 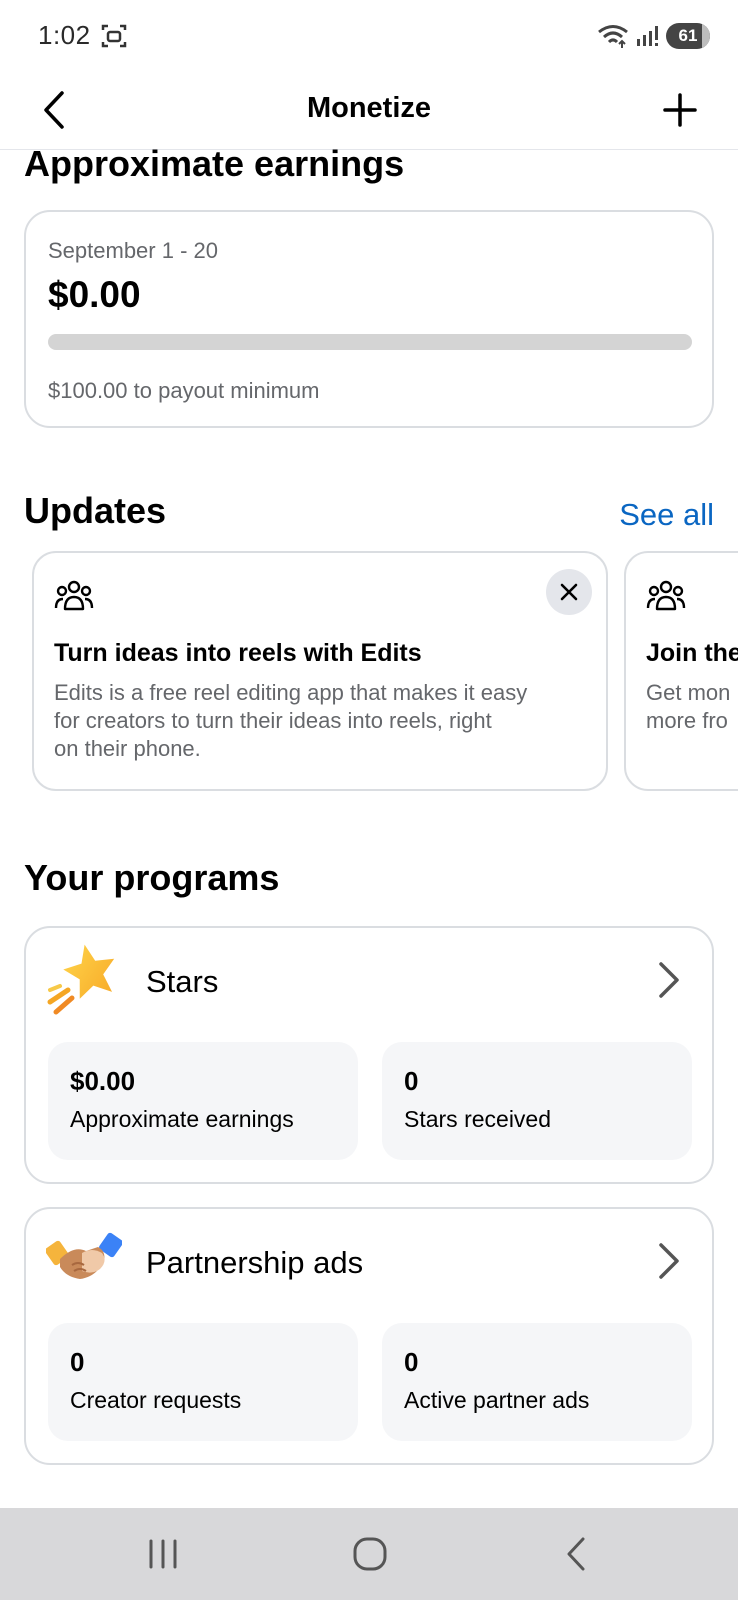 What do you see at coordinates (687, 720) in the screenshot?
I see `update-description-line: more fro` at bounding box center [687, 720].